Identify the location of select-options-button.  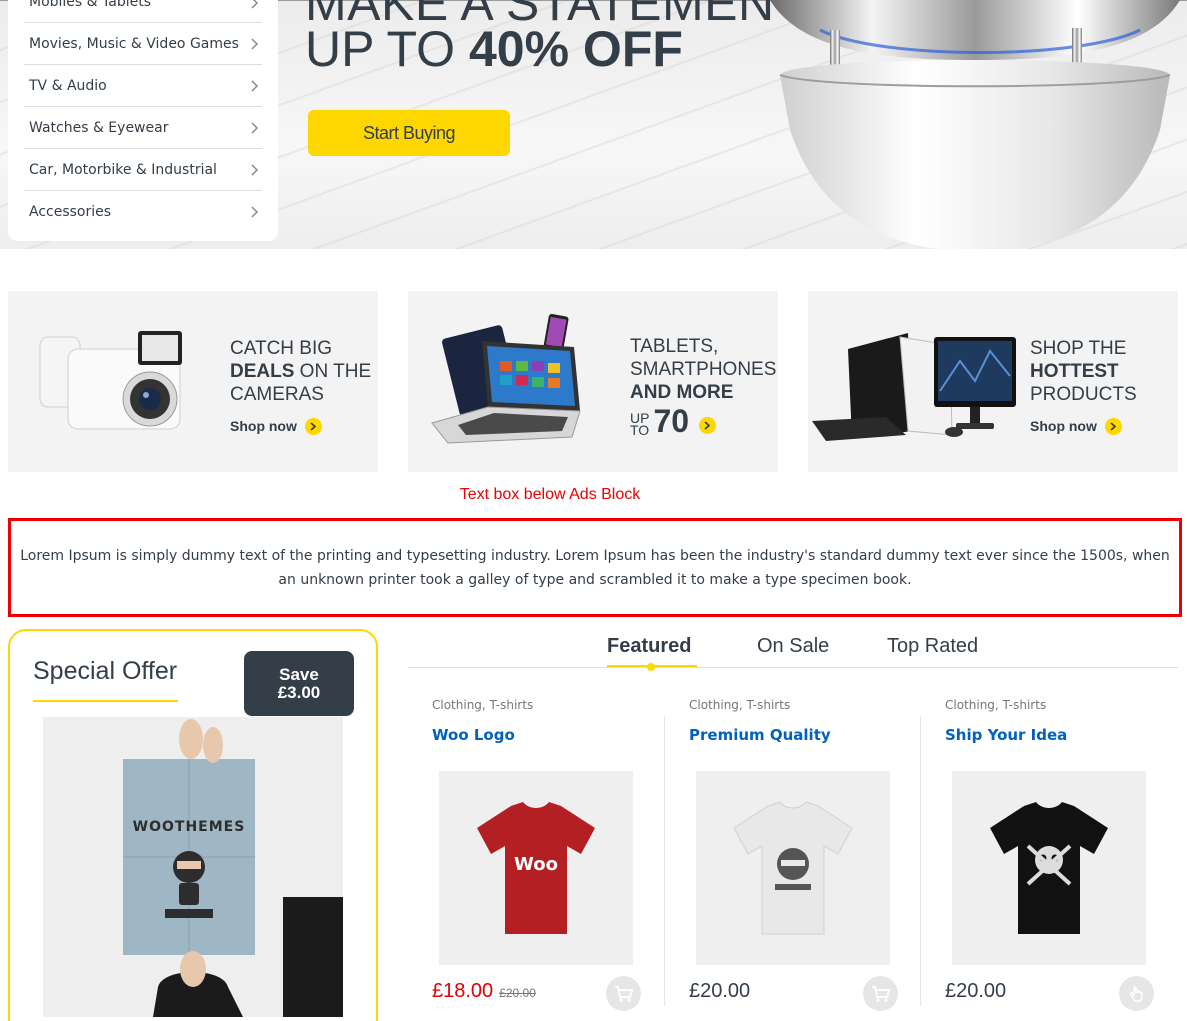
(1136, 993).